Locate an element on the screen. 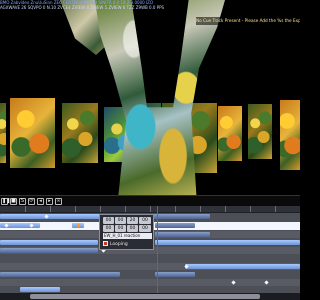 This screenshot has height=300, width=320. loop-button: ⟳ is located at coordinates (31, 201).